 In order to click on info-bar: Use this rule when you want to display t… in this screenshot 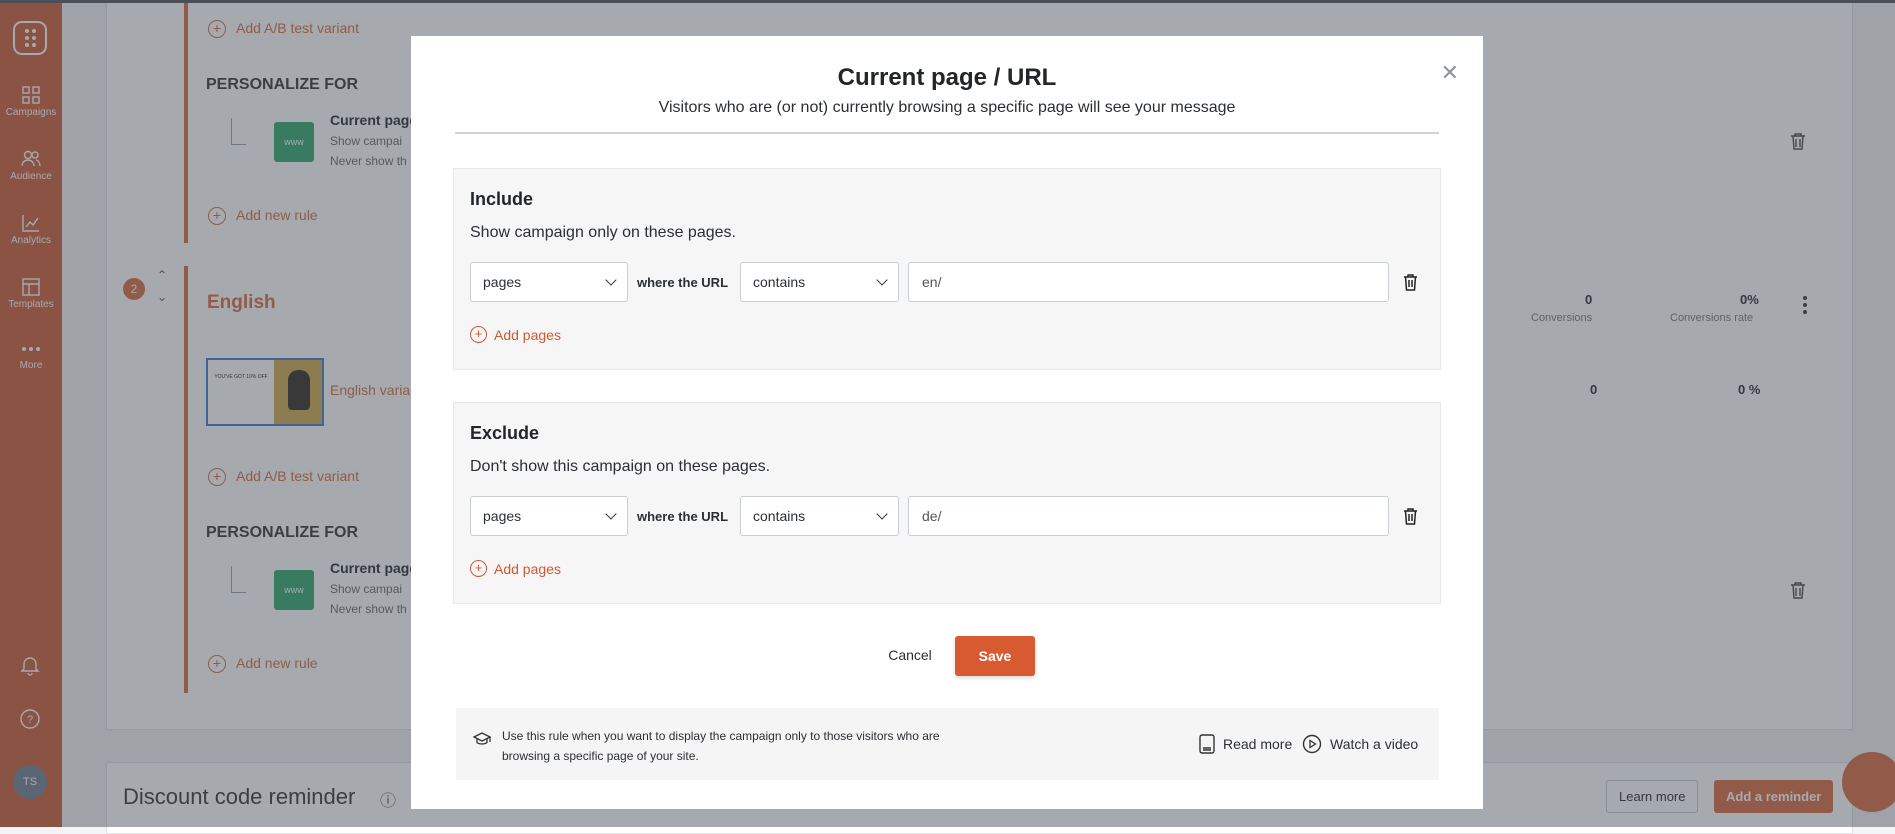, I will do `click(947, 744)`.